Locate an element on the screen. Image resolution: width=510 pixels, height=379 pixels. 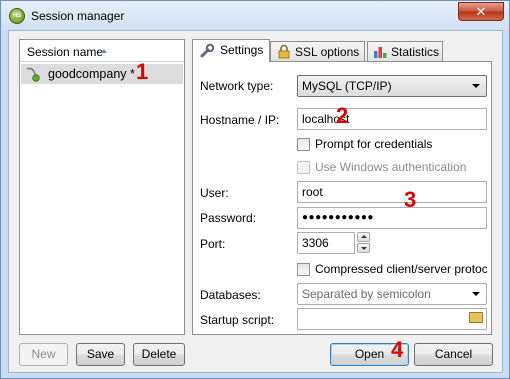
windows-auth-checkbox-row: Use Windows authentication is located at coordinates (392, 168).